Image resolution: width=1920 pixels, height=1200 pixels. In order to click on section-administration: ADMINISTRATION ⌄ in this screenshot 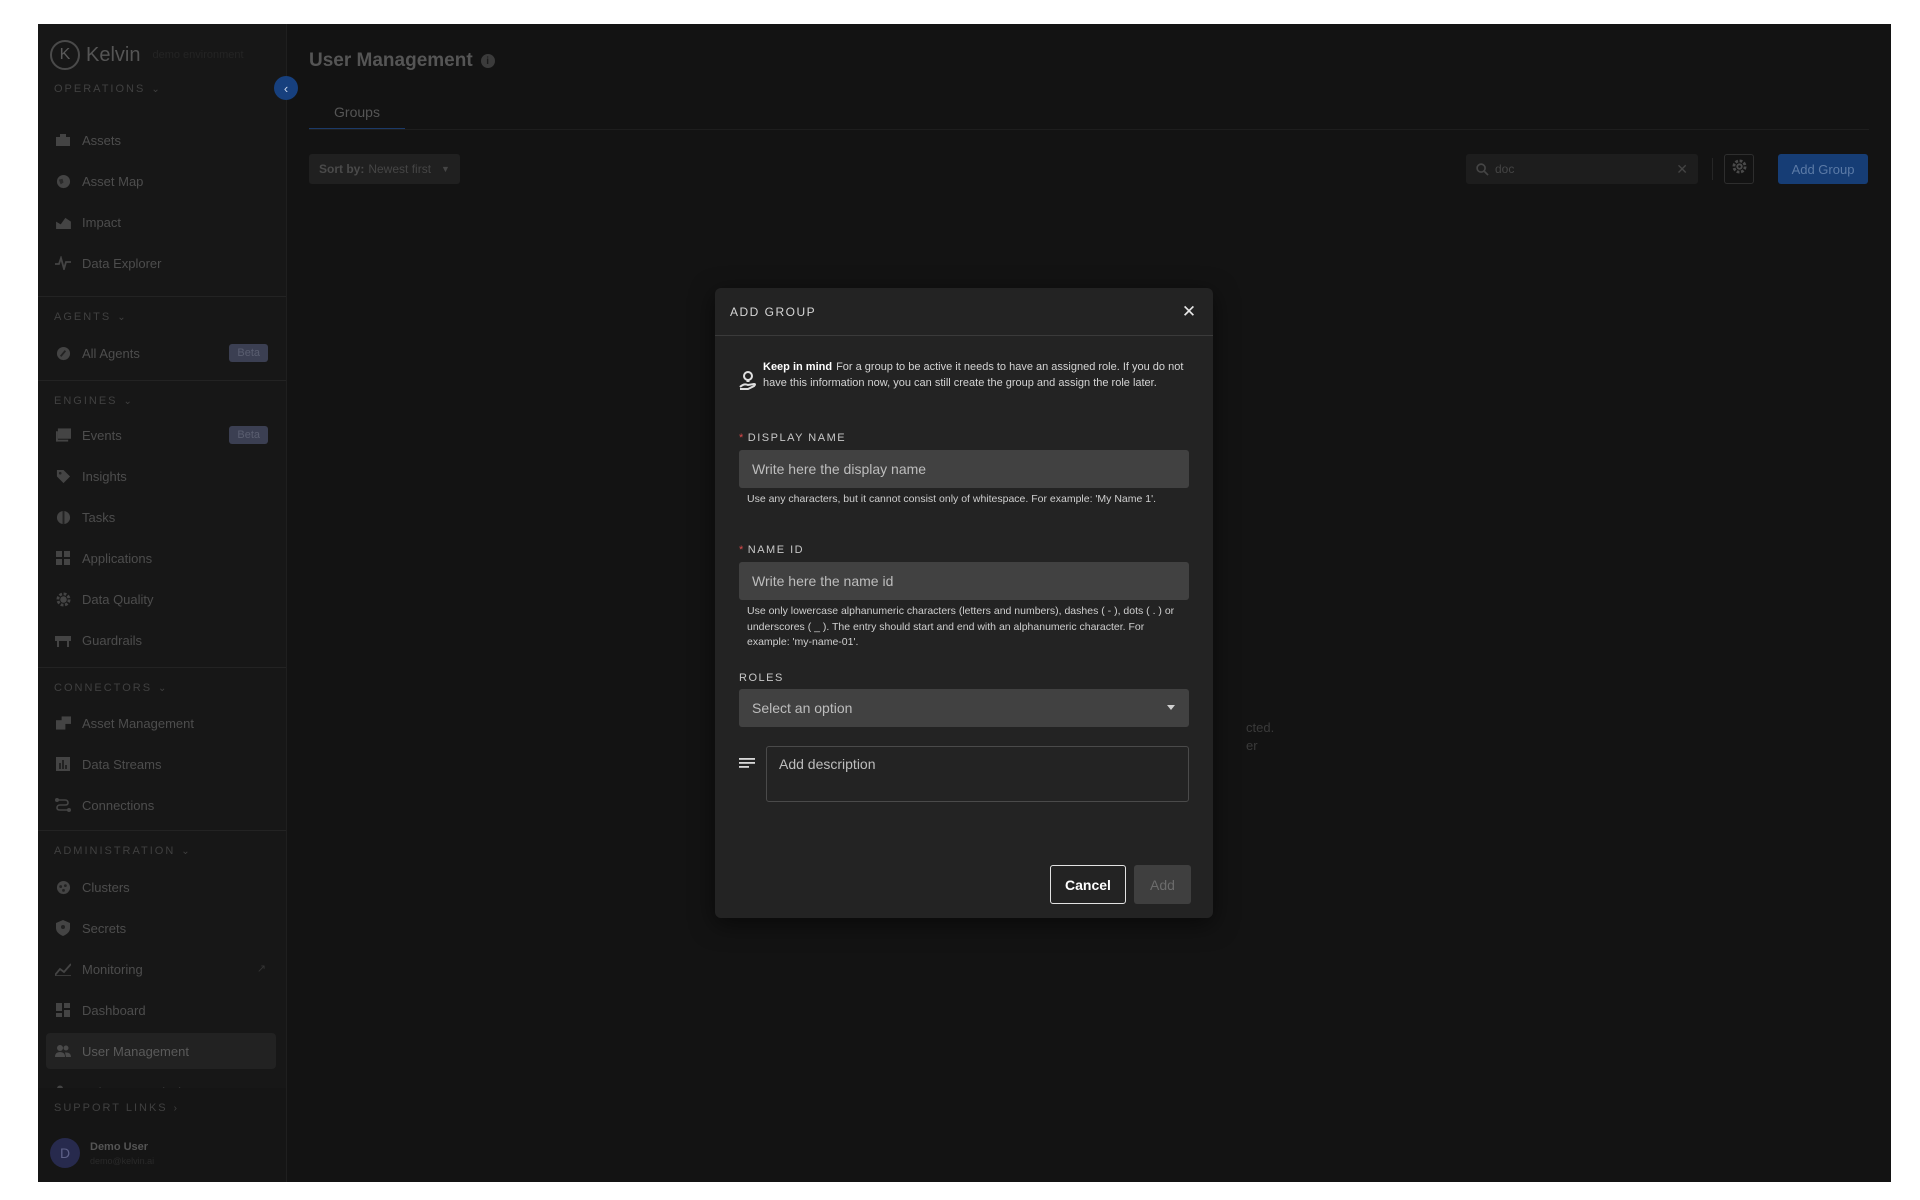, I will do `click(123, 851)`.